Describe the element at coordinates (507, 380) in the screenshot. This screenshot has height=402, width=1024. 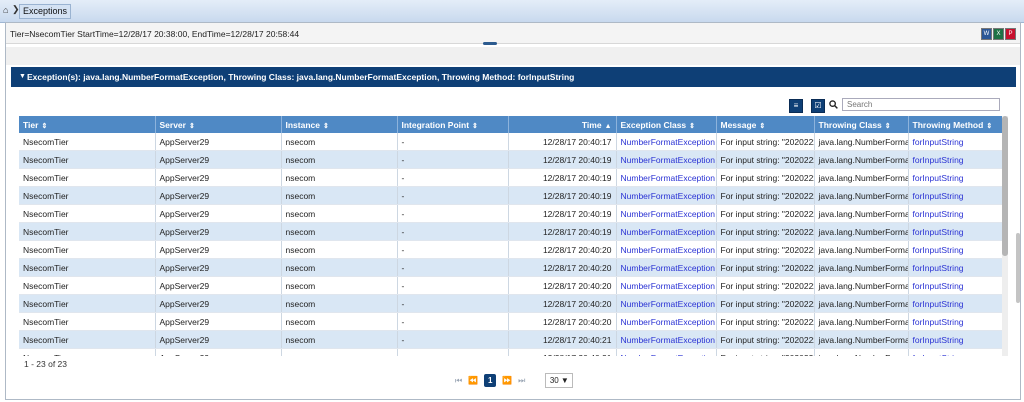
I see `next-page-button: ⏩` at that location.